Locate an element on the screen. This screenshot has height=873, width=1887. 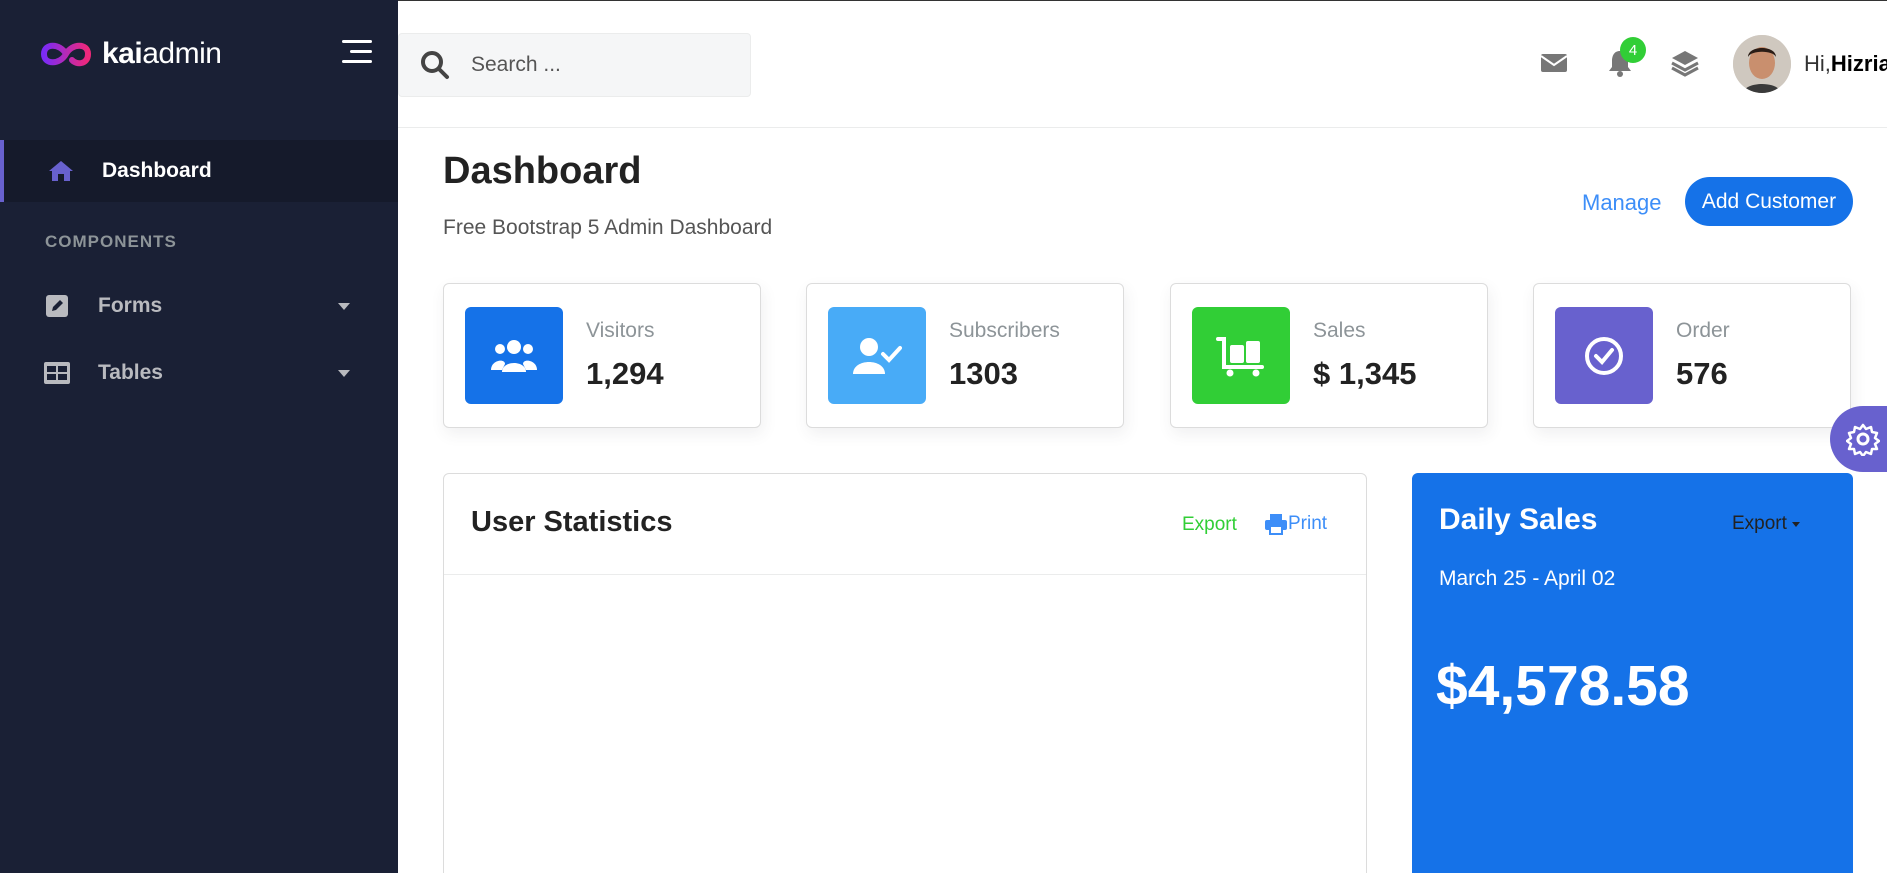
print-icon is located at coordinates (1276, 524).